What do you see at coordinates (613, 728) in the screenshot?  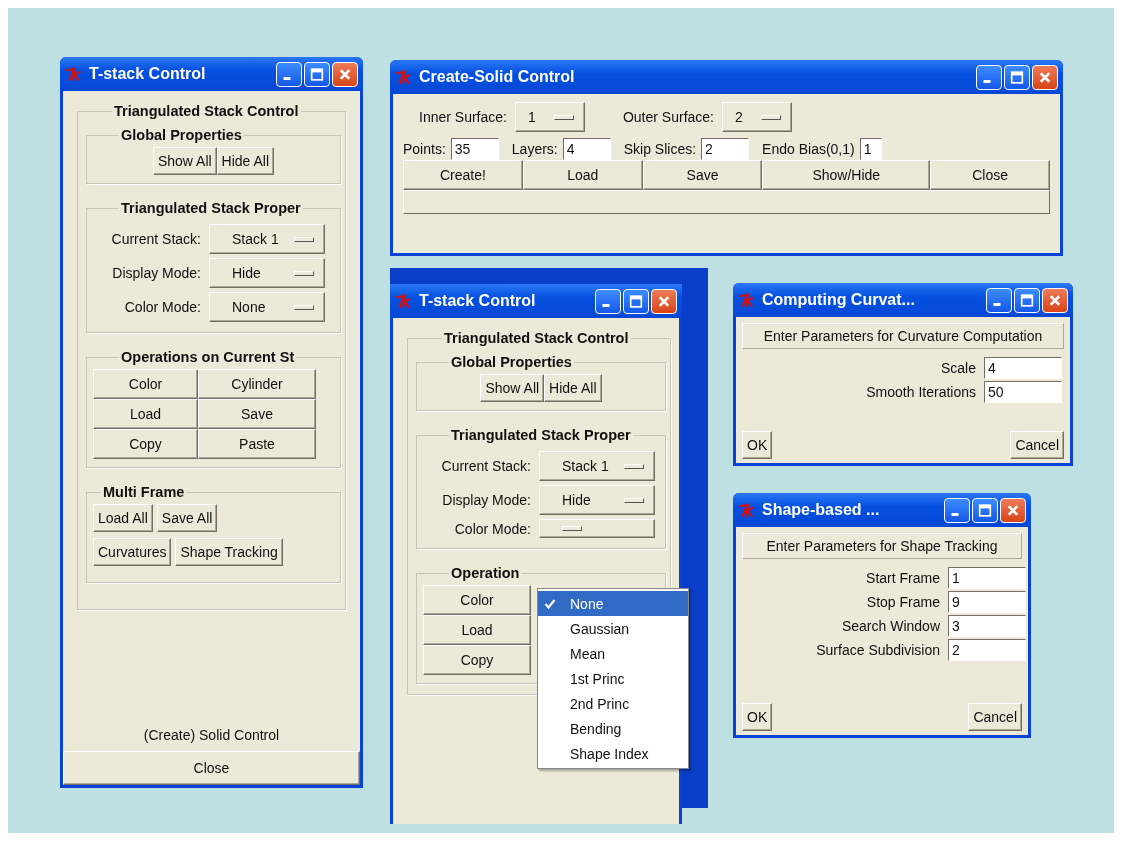 I see `menu-item: Bending` at bounding box center [613, 728].